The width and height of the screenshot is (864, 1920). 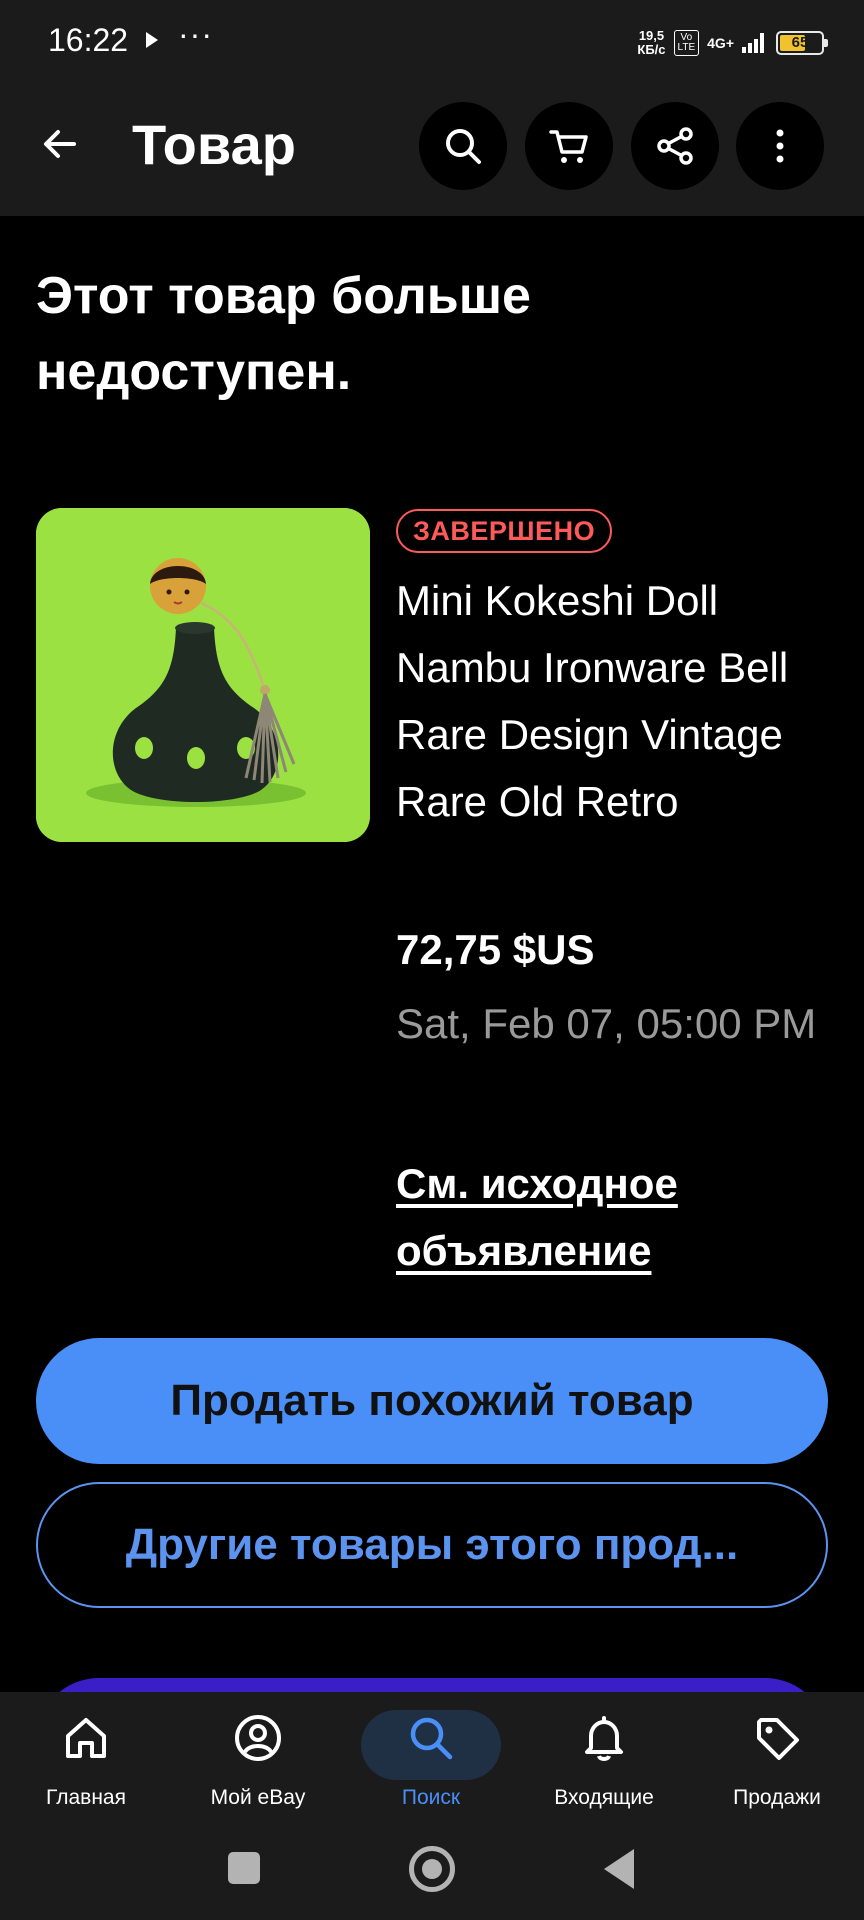 What do you see at coordinates (604, 1738) in the screenshot?
I see `bell-icon` at bounding box center [604, 1738].